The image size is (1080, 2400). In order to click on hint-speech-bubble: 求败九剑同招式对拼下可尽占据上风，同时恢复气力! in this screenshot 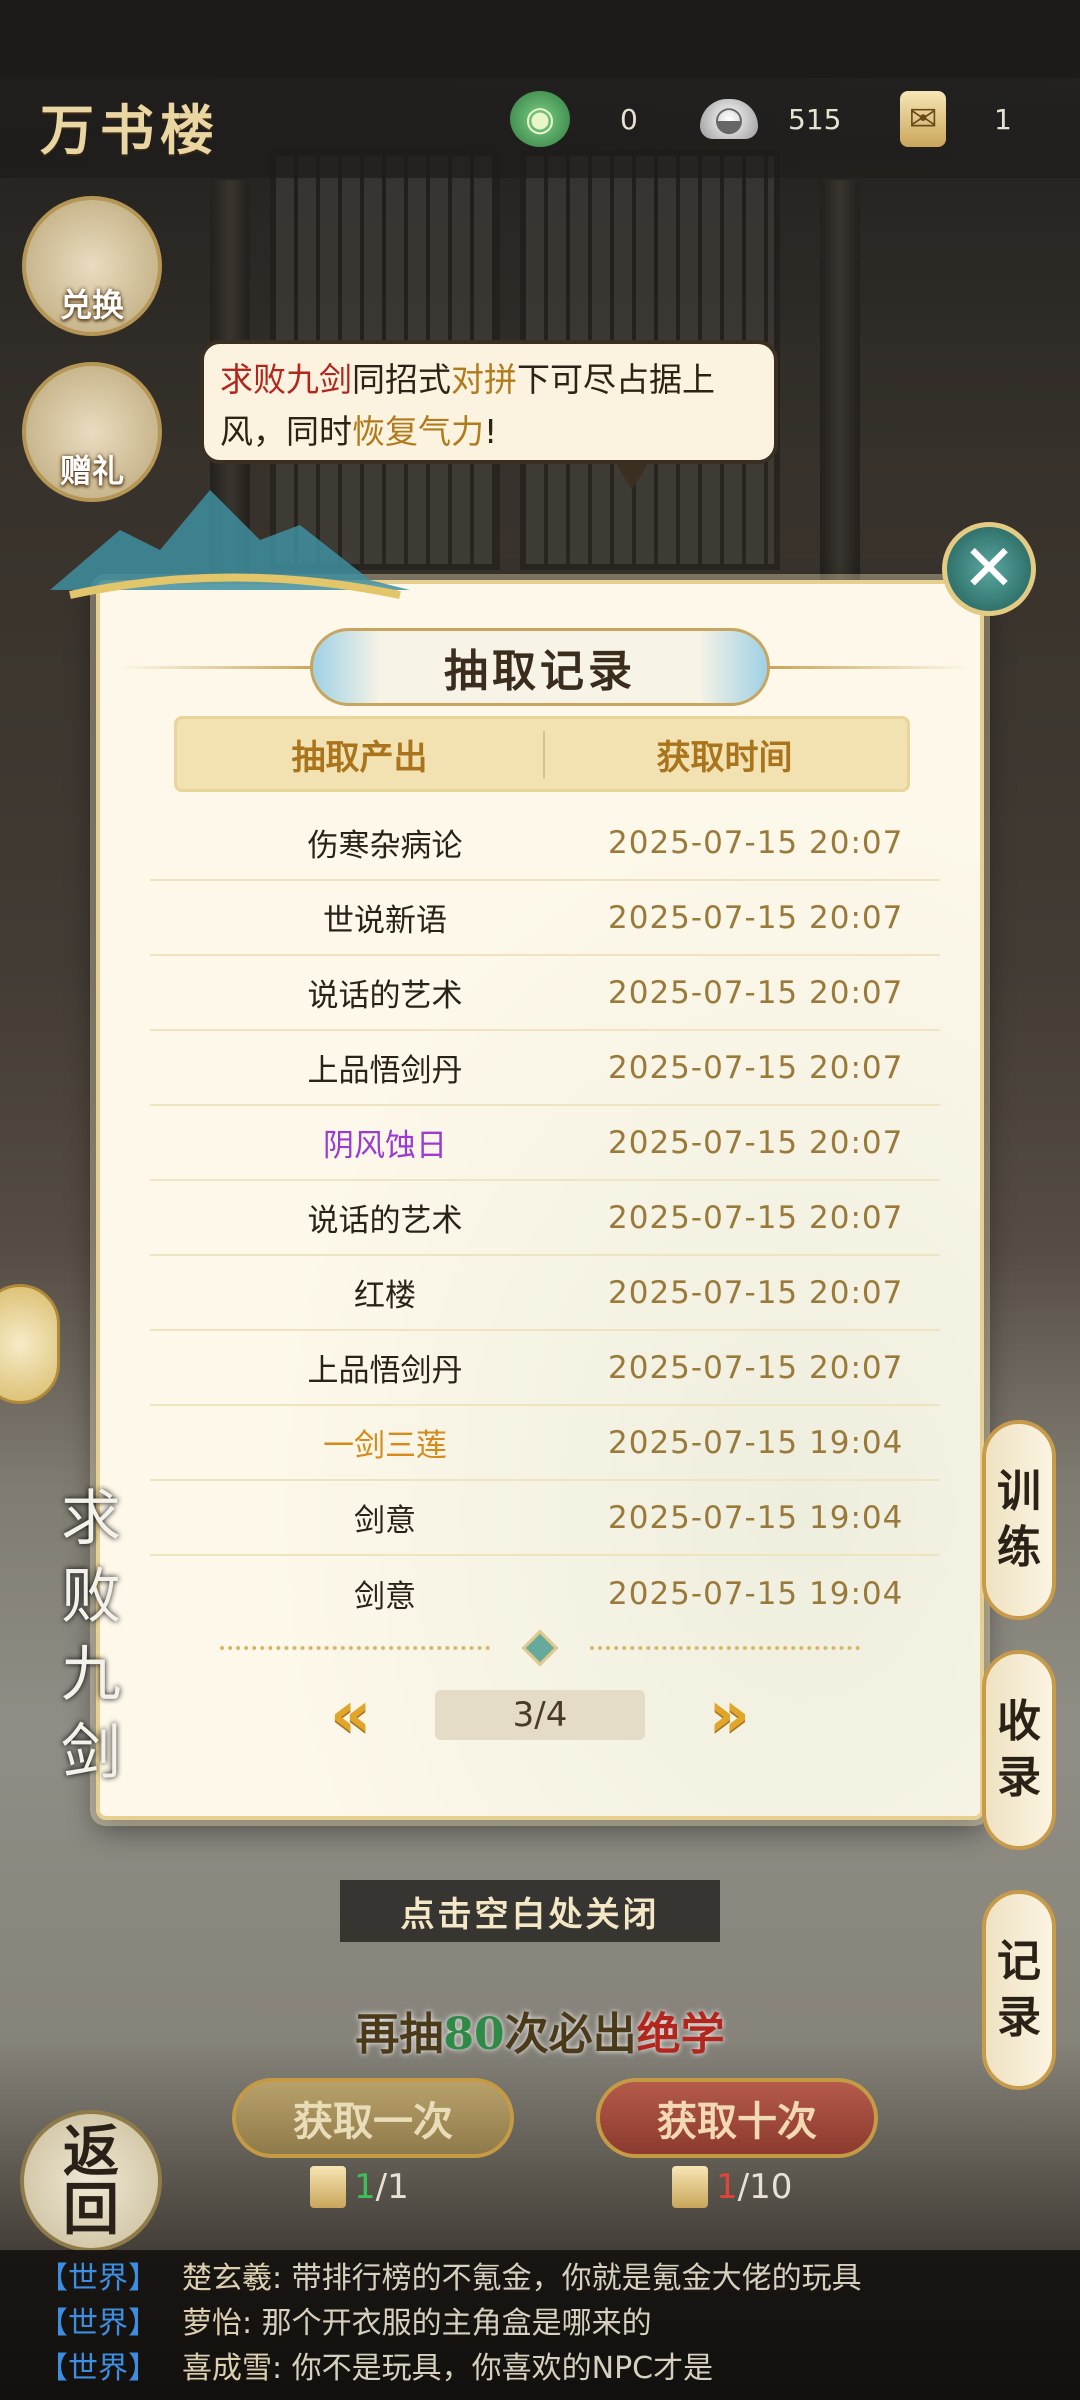, I will do `click(489, 415)`.